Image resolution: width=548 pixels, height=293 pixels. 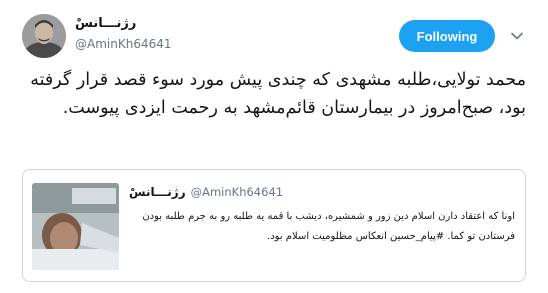 I want to click on author-block: رژنـــانسْ @AminKh64641, so click(x=140, y=34).